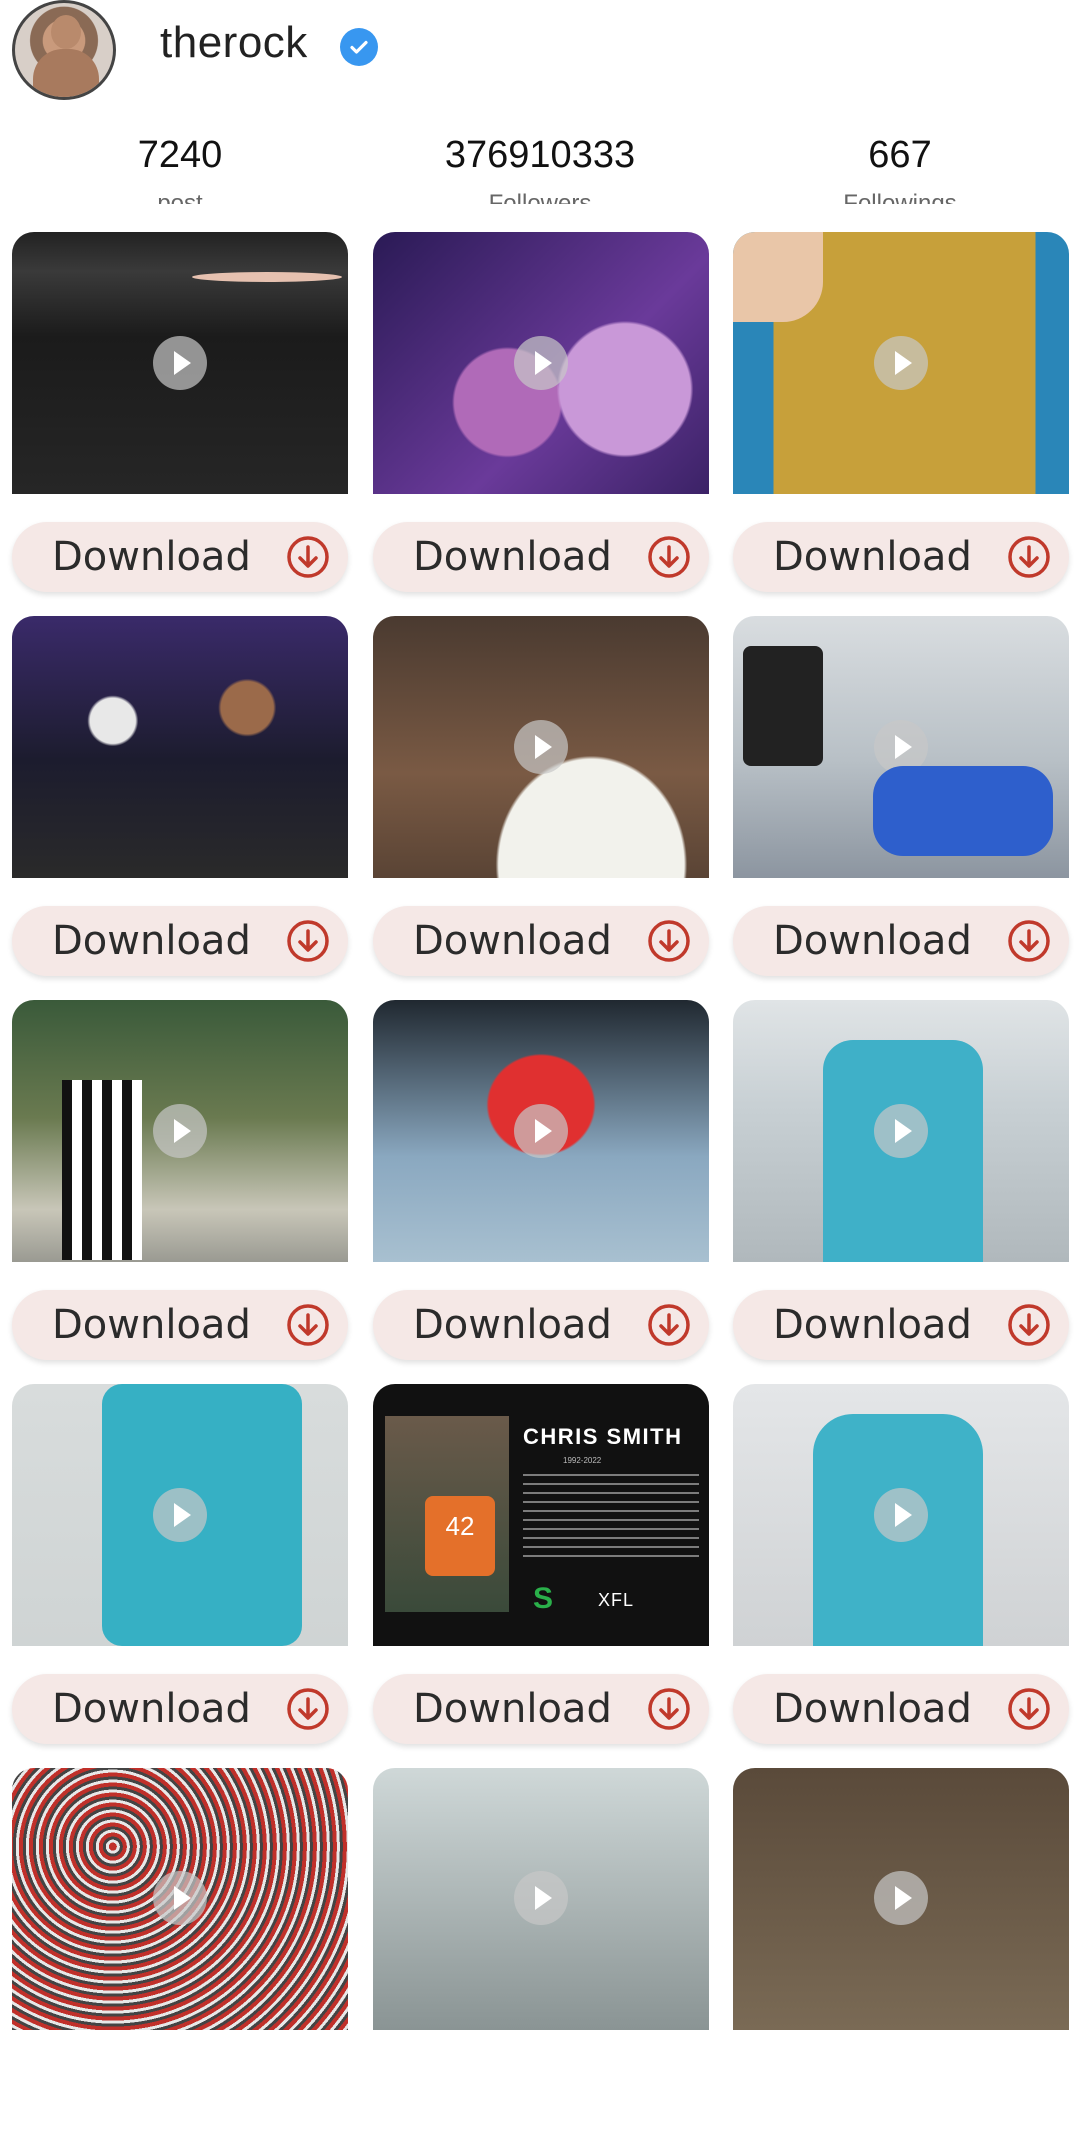 This screenshot has width=1080, height=2132. Describe the element at coordinates (64, 50) in the screenshot. I see `avatar` at that location.